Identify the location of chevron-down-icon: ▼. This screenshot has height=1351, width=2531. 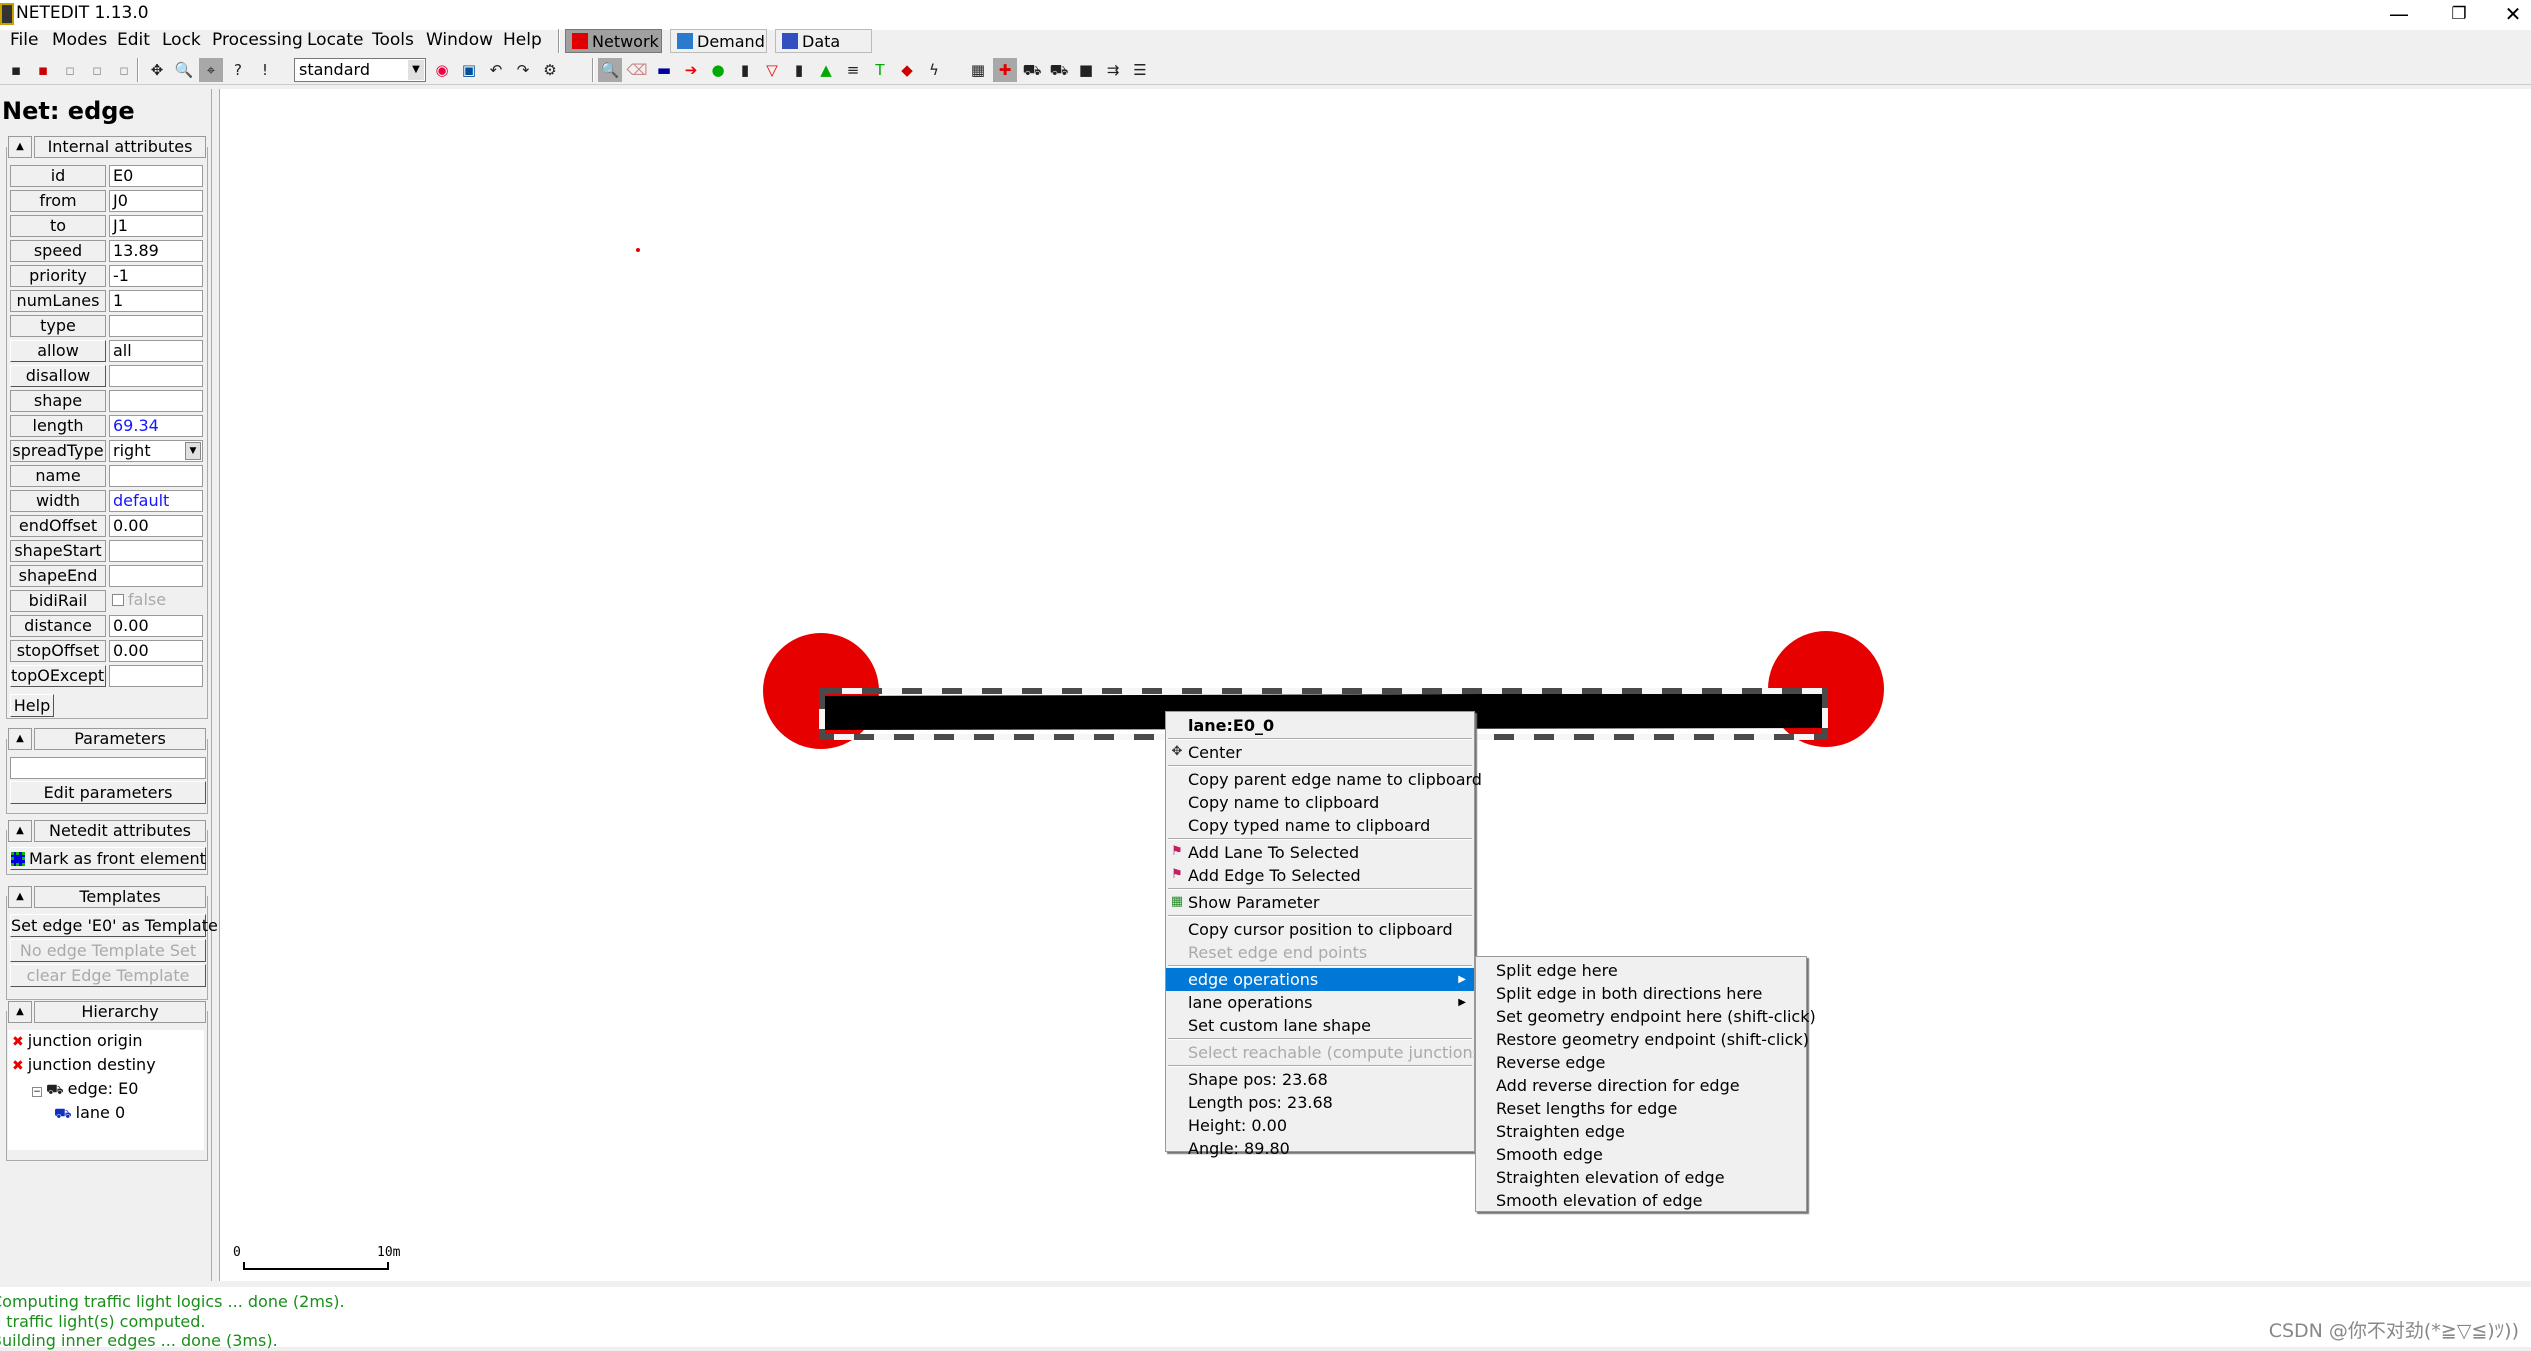
(193, 451).